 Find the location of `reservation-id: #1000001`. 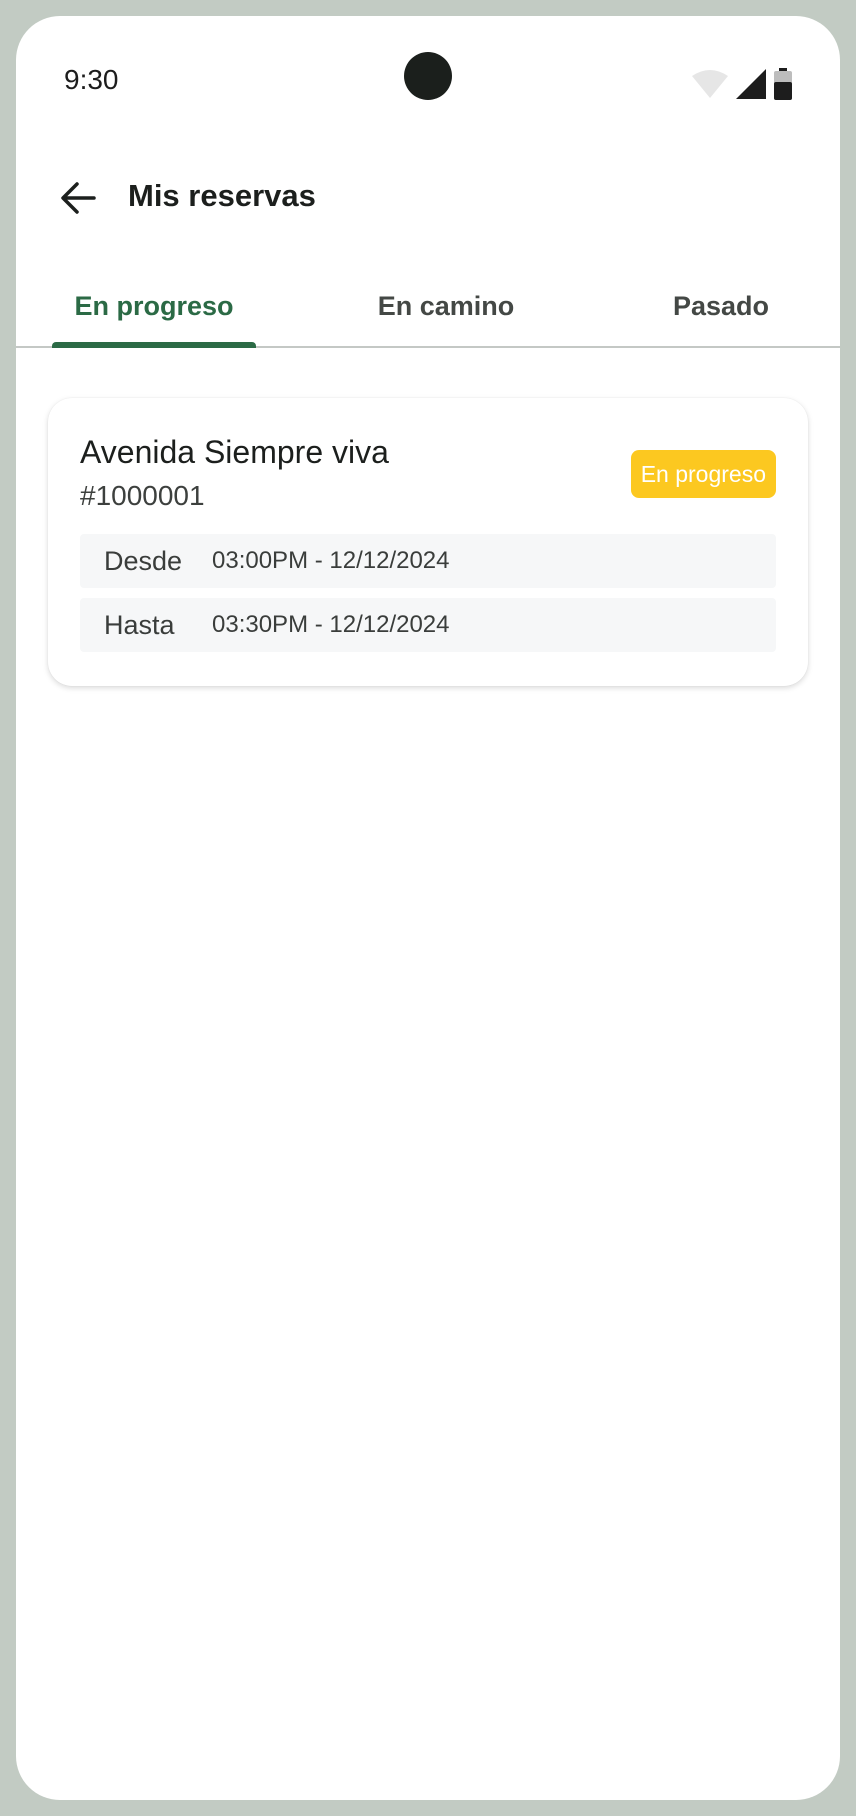

reservation-id: #1000001 is located at coordinates (142, 495).